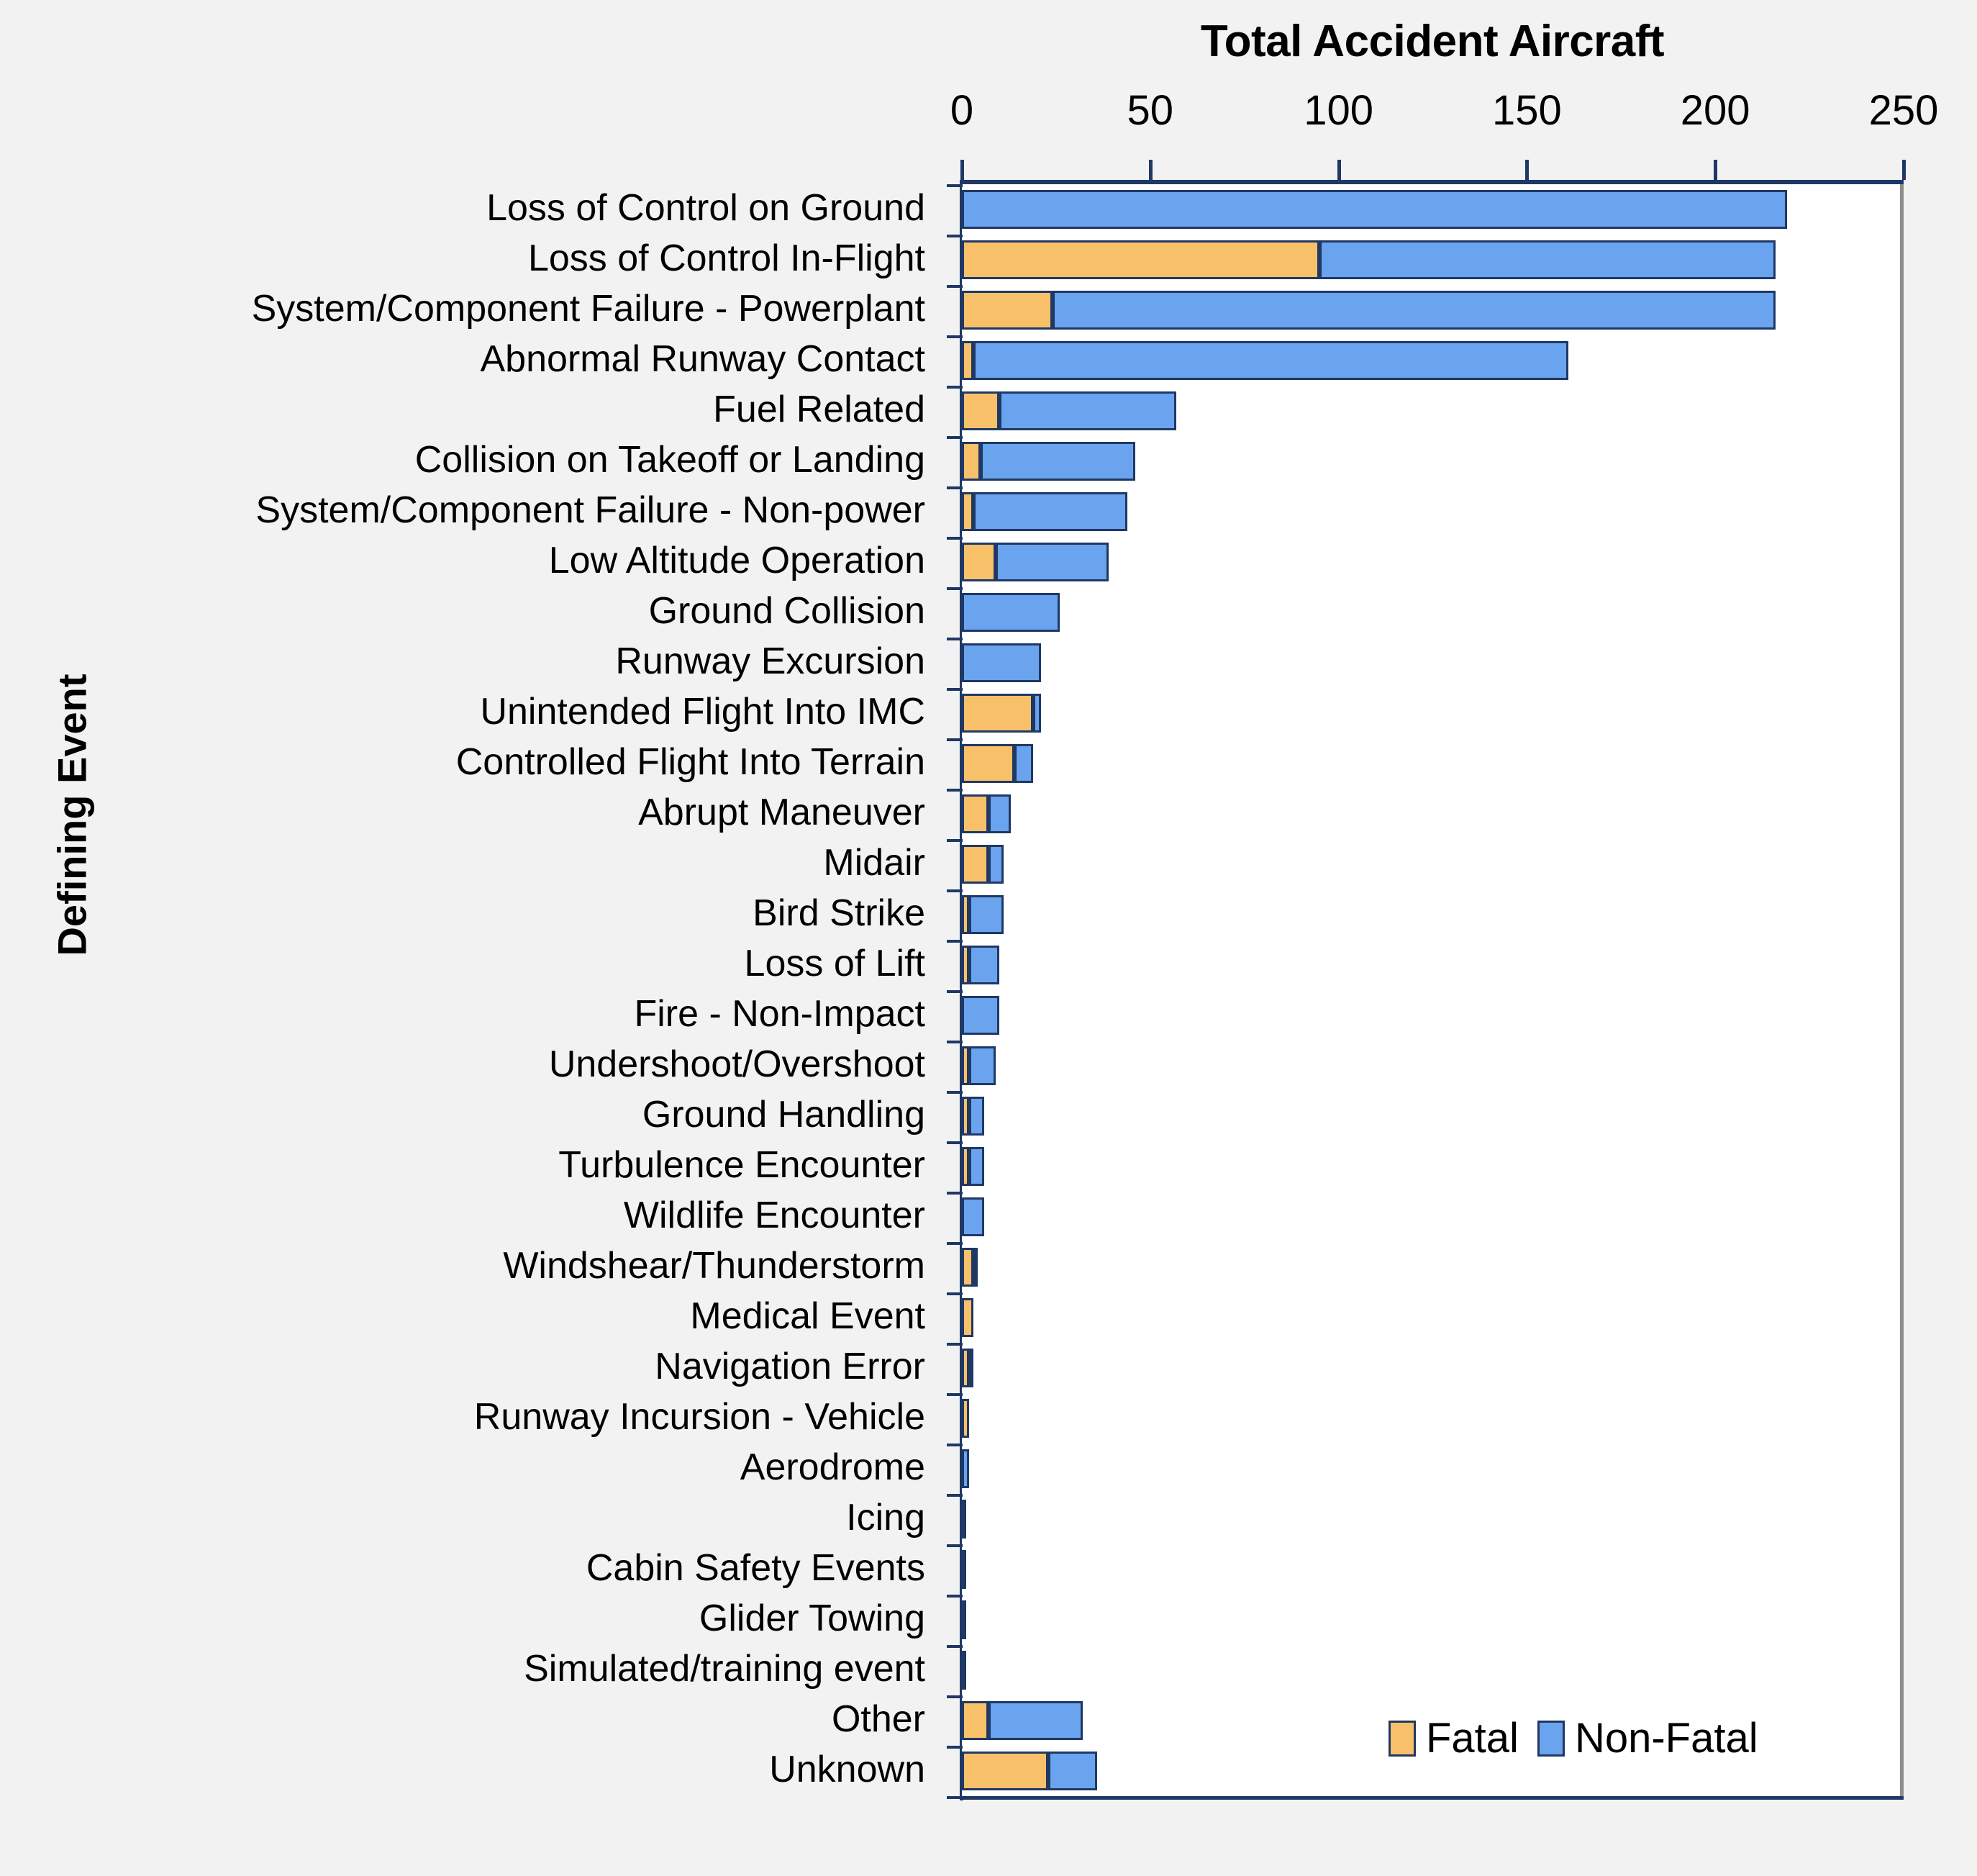  What do you see at coordinates (1454, 1738) in the screenshot?
I see `legend-entry-fatal: Fatal` at bounding box center [1454, 1738].